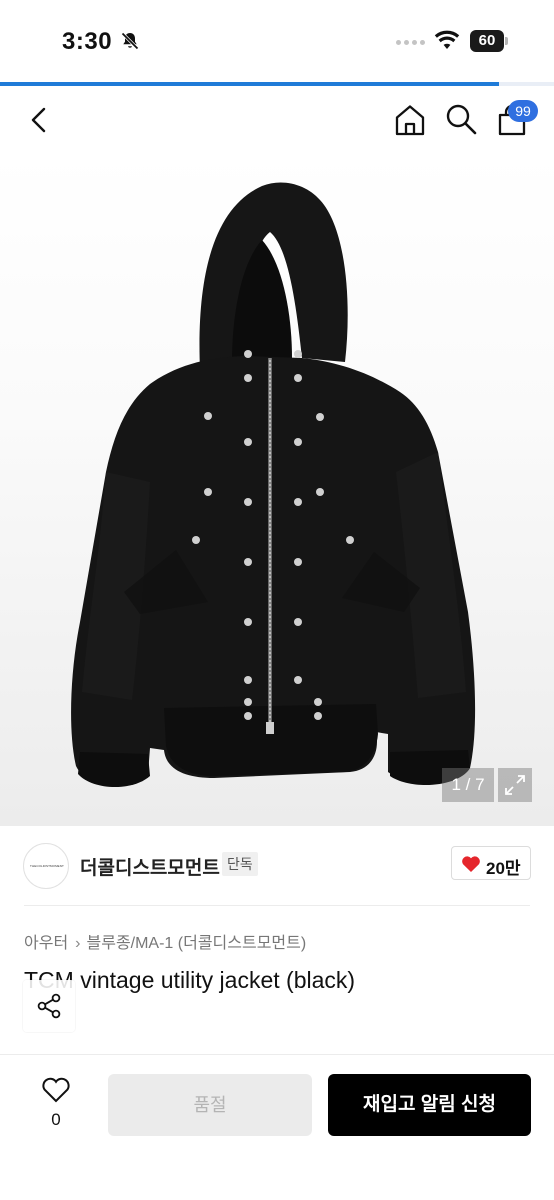 This screenshot has width=554, height=1200. Describe the element at coordinates (503, 868) in the screenshot. I see `brand-like-count: 20만` at that location.